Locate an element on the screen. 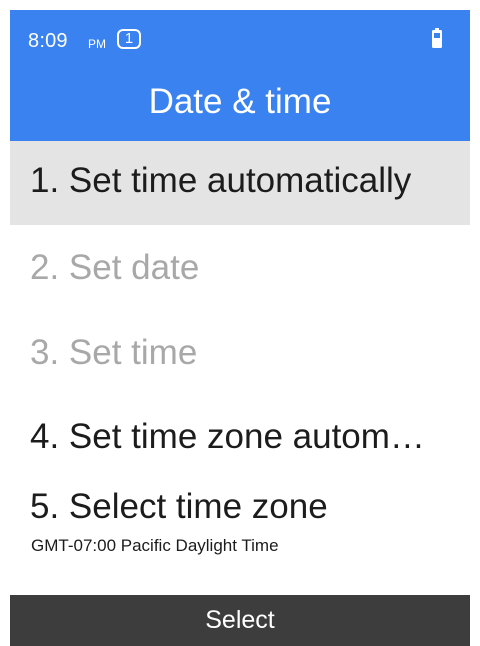 This screenshot has height=646, width=480. menu-item-label: 3. Set time is located at coordinates (114, 352).